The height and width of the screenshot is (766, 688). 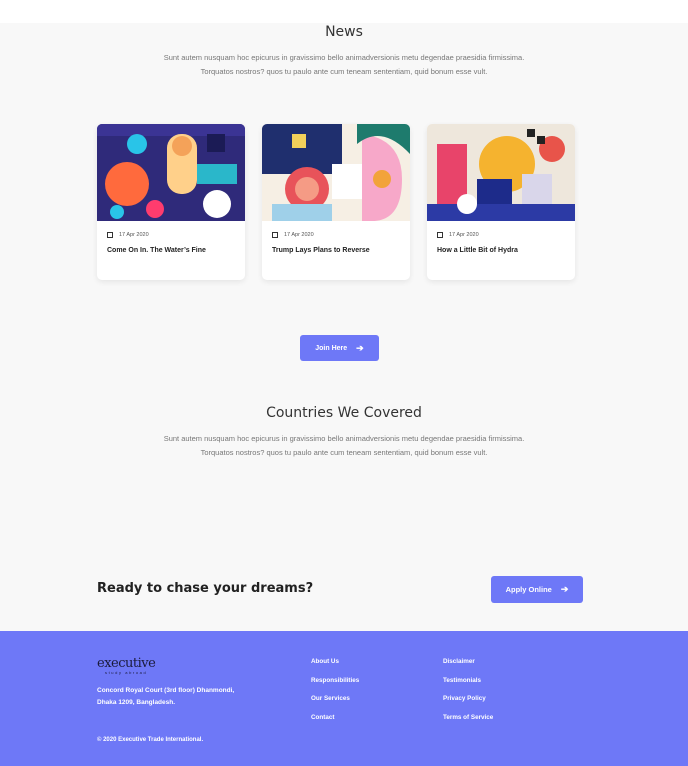 I want to click on news-card: 17 Apr 2020 Trump Lays Plans to Reverse, so click(x=336, y=202).